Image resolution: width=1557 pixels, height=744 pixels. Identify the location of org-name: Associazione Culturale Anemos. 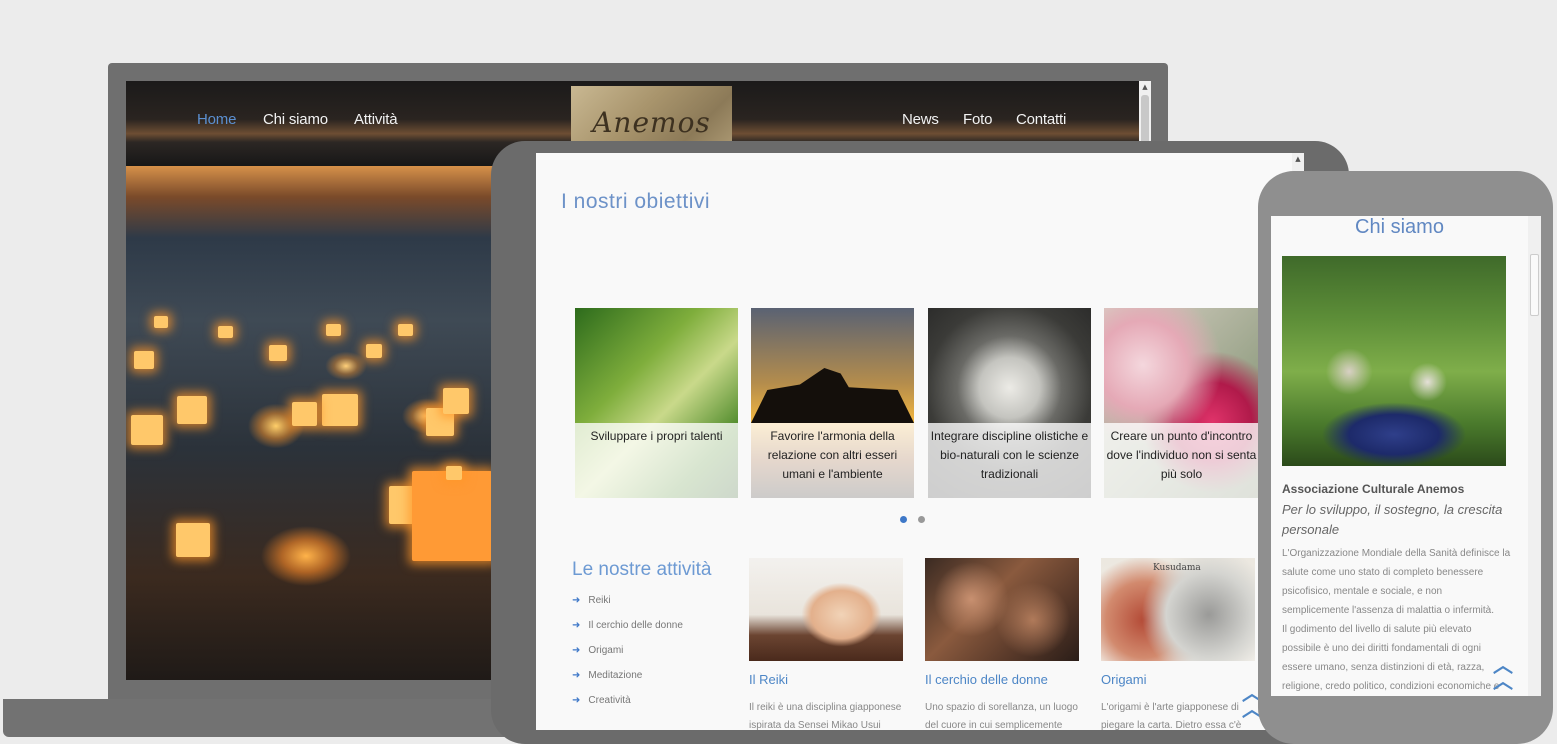
(1373, 489).